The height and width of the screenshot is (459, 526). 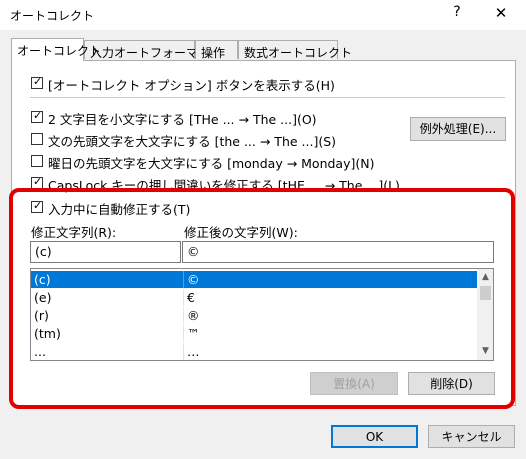 I want to click on two-initial-caps-checkbox: ✓, so click(x=37, y=116).